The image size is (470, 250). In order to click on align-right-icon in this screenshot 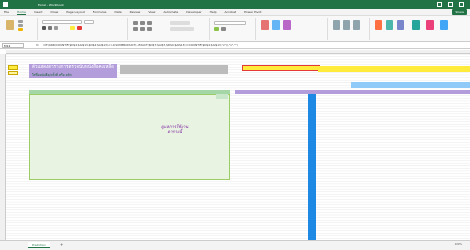, I will do `click(149, 29)`.